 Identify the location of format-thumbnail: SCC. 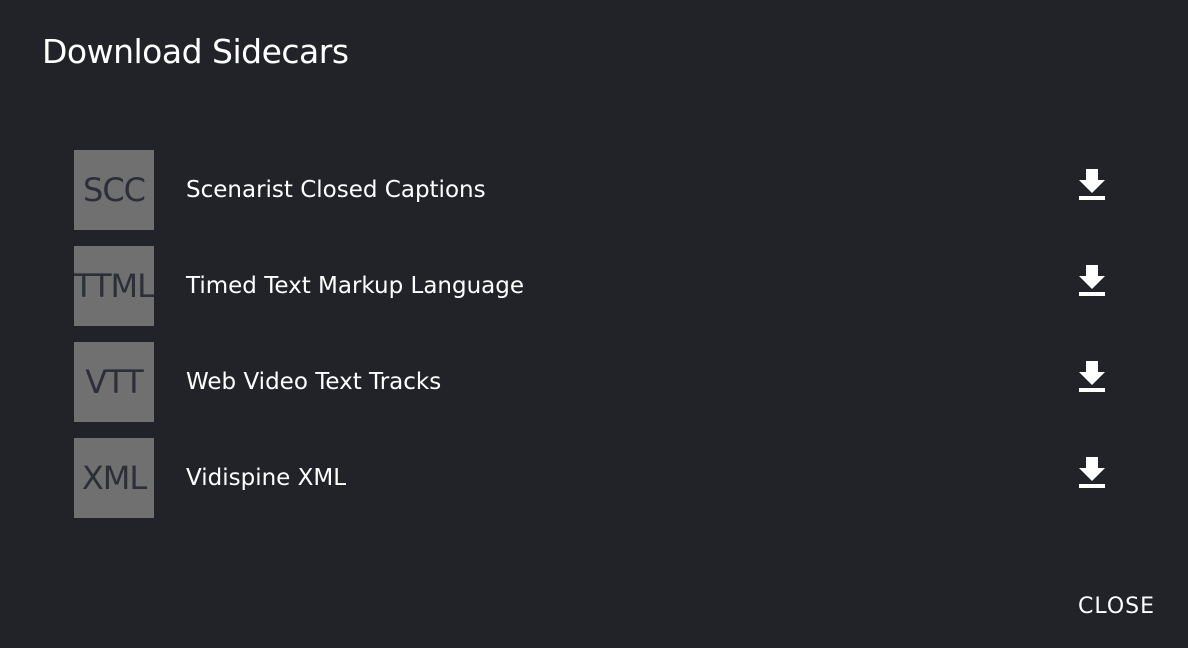
(114, 190).